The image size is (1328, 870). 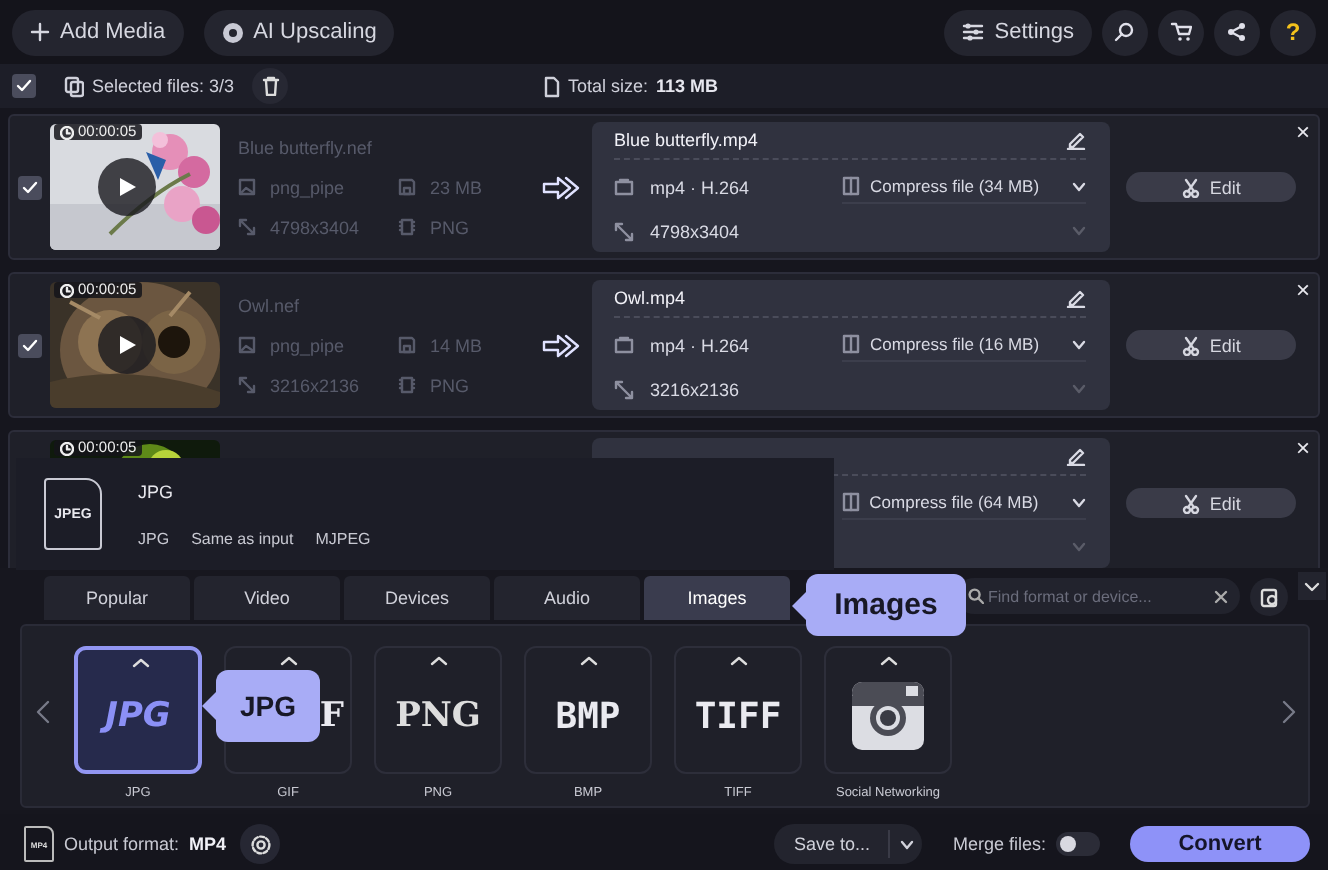 What do you see at coordinates (122, 844) in the screenshot?
I see `output-format-label: Output format:` at bounding box center [122, 844].